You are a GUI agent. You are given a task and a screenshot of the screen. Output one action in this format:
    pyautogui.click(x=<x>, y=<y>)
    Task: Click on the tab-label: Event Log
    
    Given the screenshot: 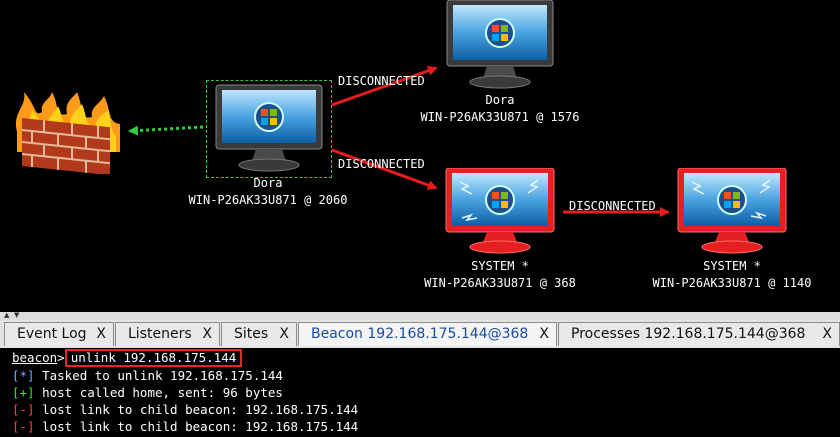 What is the action you would take?
    pyautogui.click(x=52, y=334)
    